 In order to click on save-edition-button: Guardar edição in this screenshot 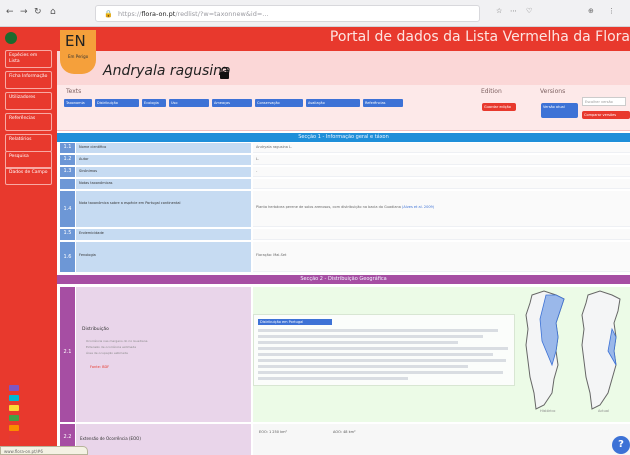, I will do `click(499, 107)`.